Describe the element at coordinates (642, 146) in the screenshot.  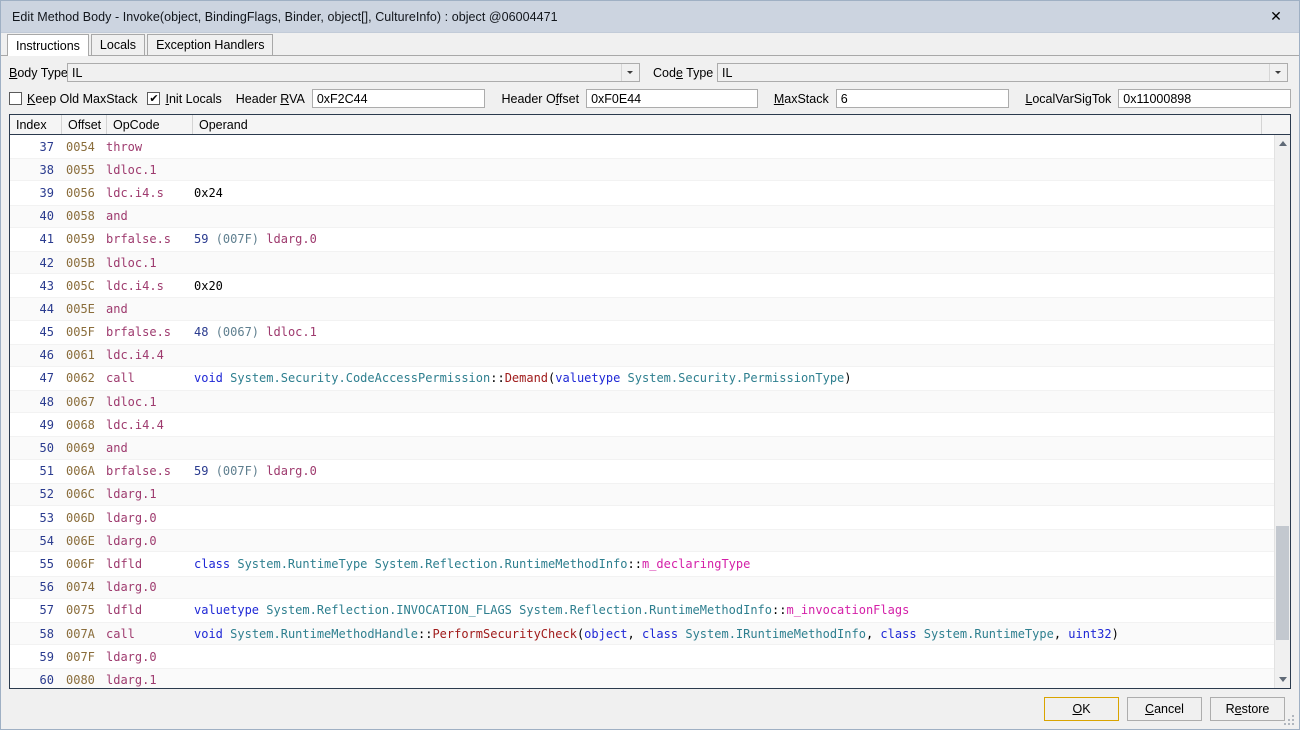
I see `table-row: 37 0054 throw` at that location.